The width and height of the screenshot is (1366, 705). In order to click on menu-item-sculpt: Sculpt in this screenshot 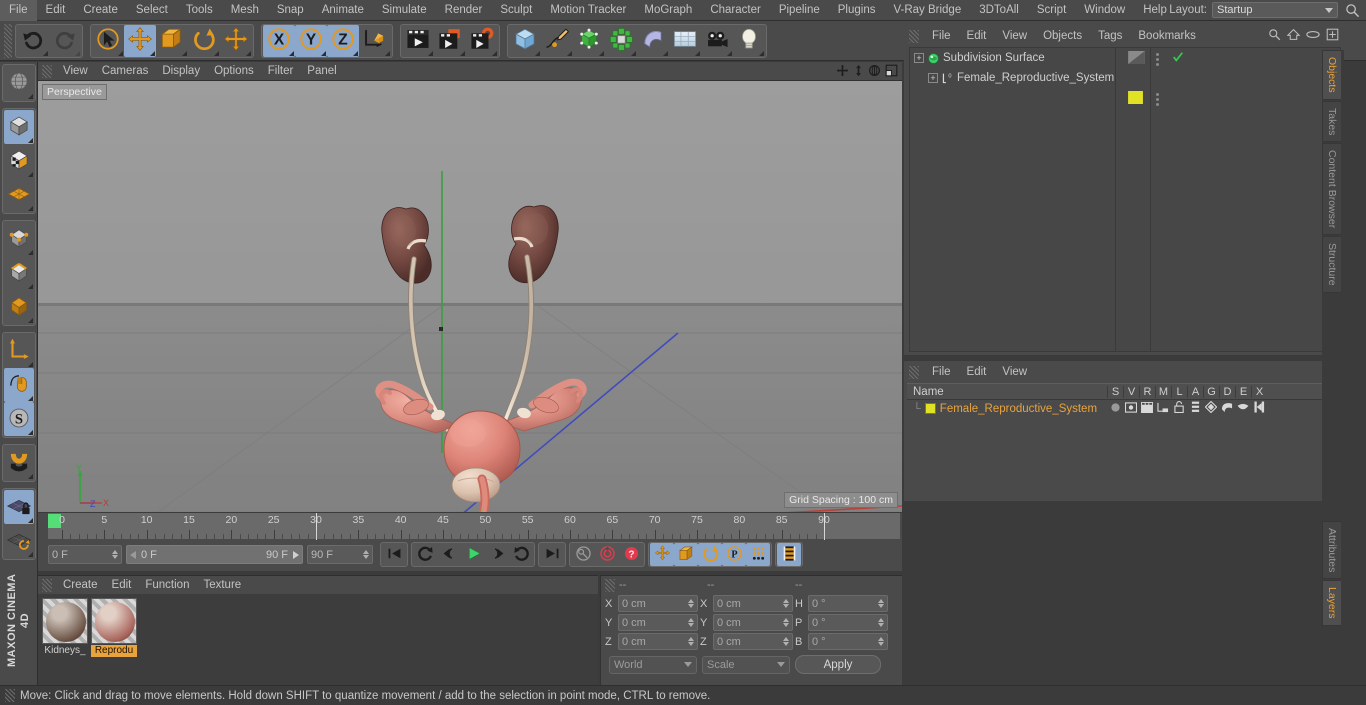, I will do `click(516, 10)`.